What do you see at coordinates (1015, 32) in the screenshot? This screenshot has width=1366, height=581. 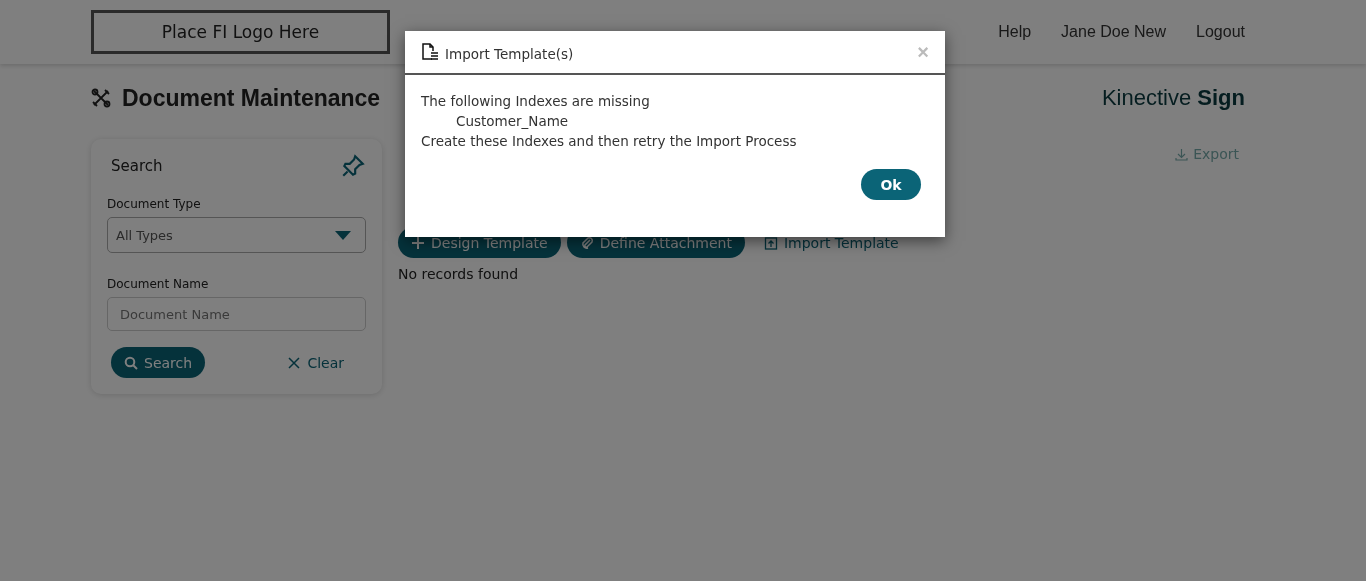 I see `nav-link: Help` at bounding box center [1015, 32].